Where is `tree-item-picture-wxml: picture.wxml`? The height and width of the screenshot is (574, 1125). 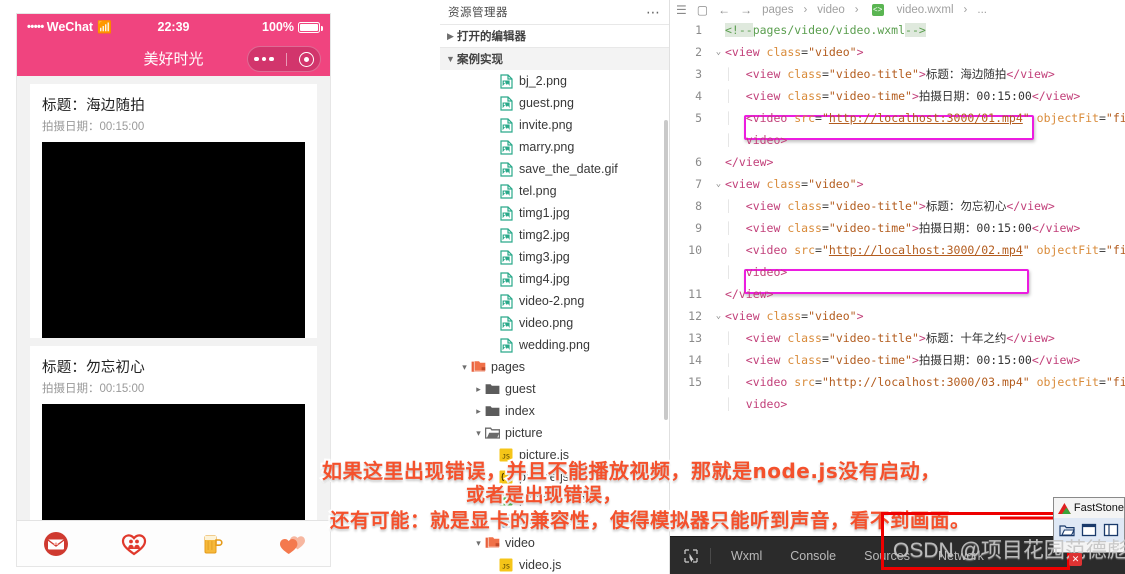
tree-item-picture-wxml: picture.wxml is located at coordinates (554, 499).